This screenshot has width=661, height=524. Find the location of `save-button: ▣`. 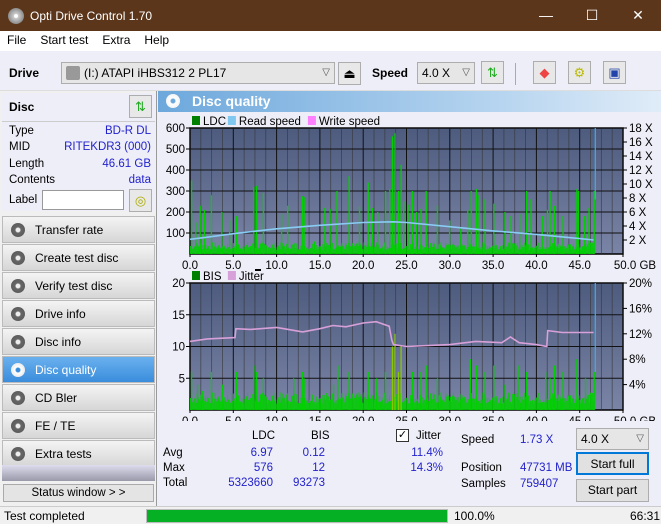

save-button: ▣ is located at coordinates (614, 72).